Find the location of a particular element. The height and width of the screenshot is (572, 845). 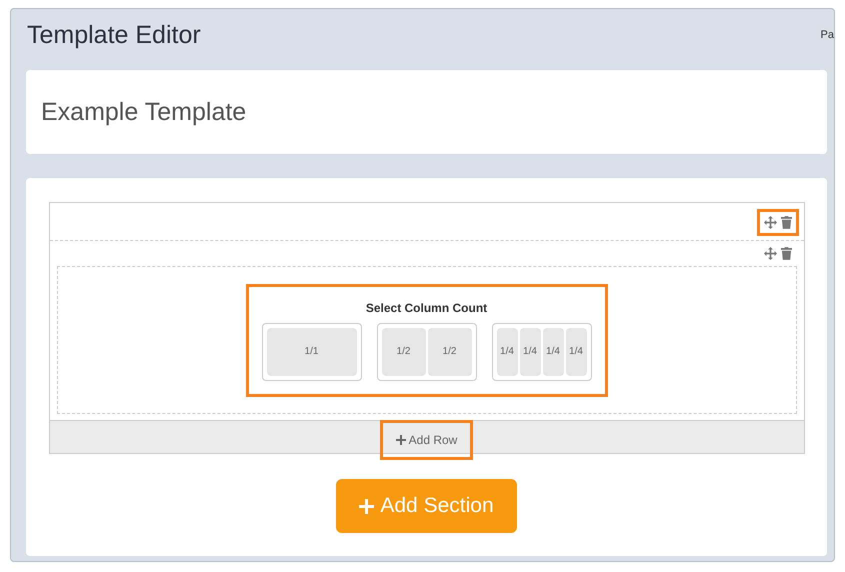

page-title: Template Editor is located at coordinates (114, 35).